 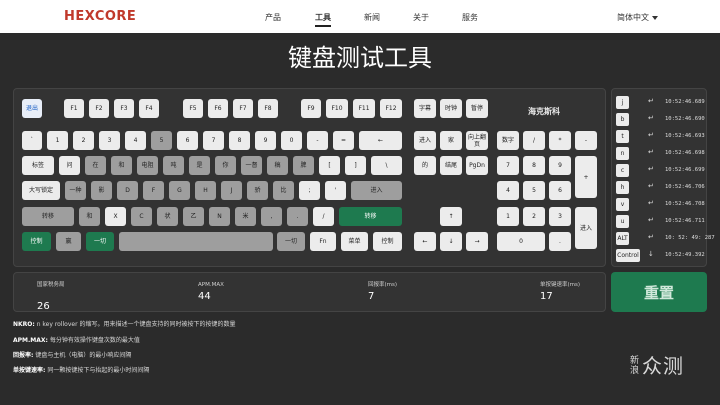 What do you see at coordinates (100, 16) in the screenshot?
I see `logo: HEXCORE` at bounding box center [100, 16].